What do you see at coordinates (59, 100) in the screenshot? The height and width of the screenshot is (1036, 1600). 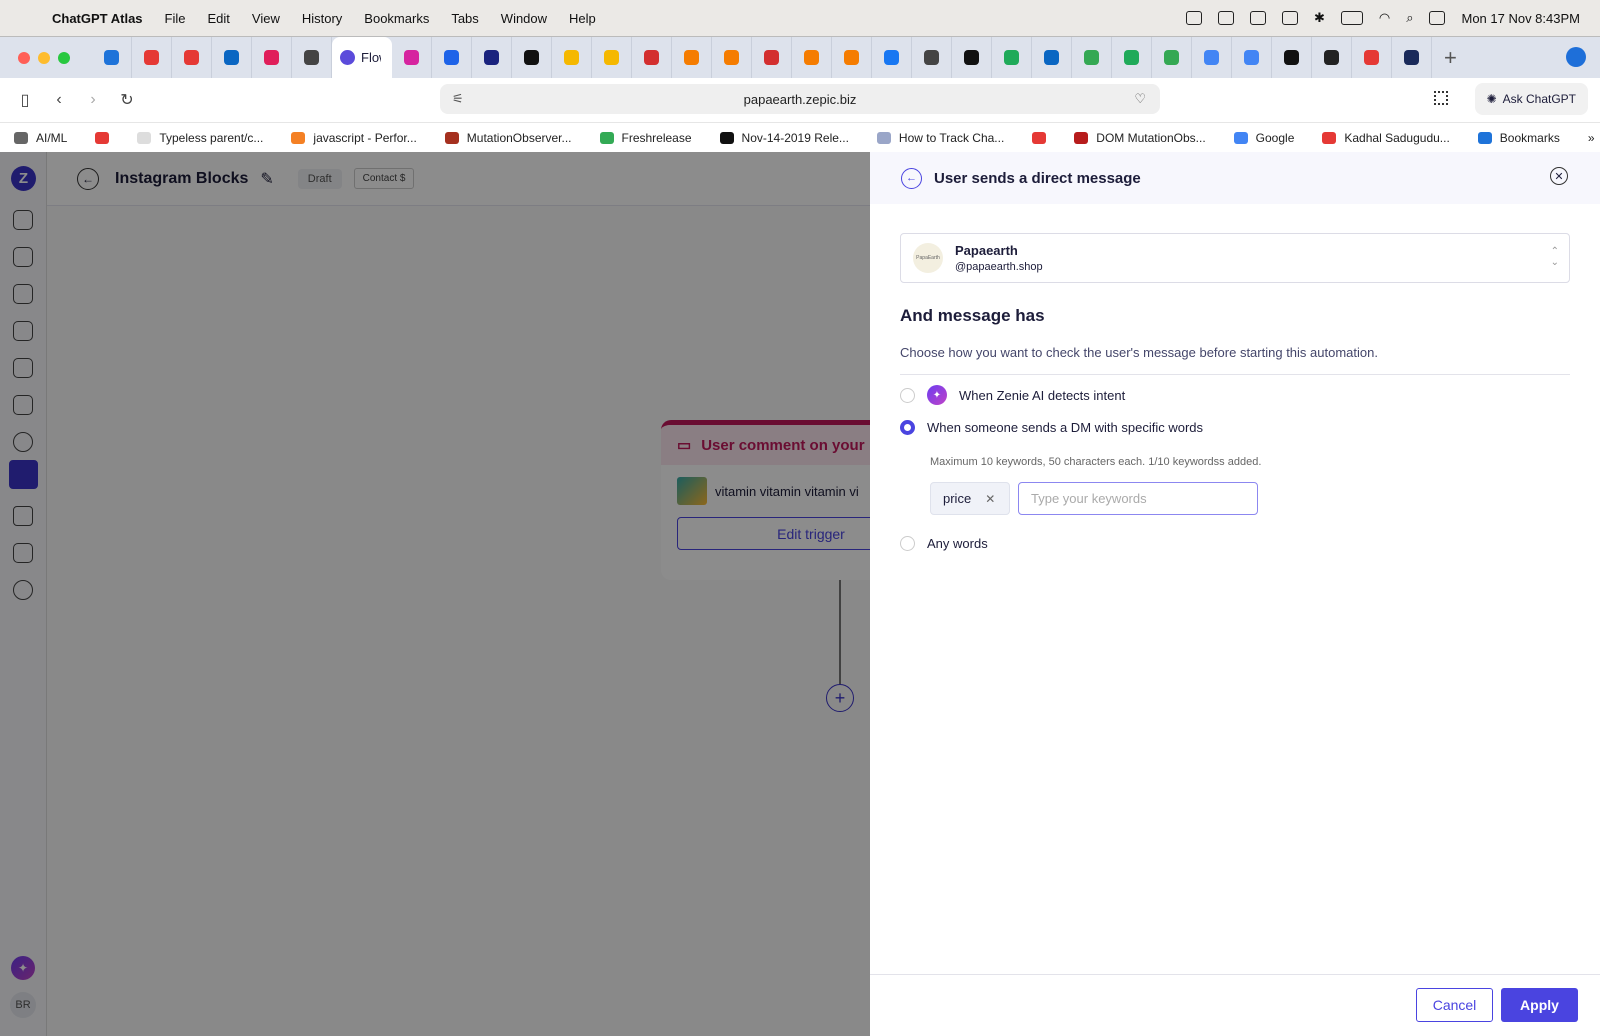 I see `back-icon: ‹` at bounding box center [59, 100].